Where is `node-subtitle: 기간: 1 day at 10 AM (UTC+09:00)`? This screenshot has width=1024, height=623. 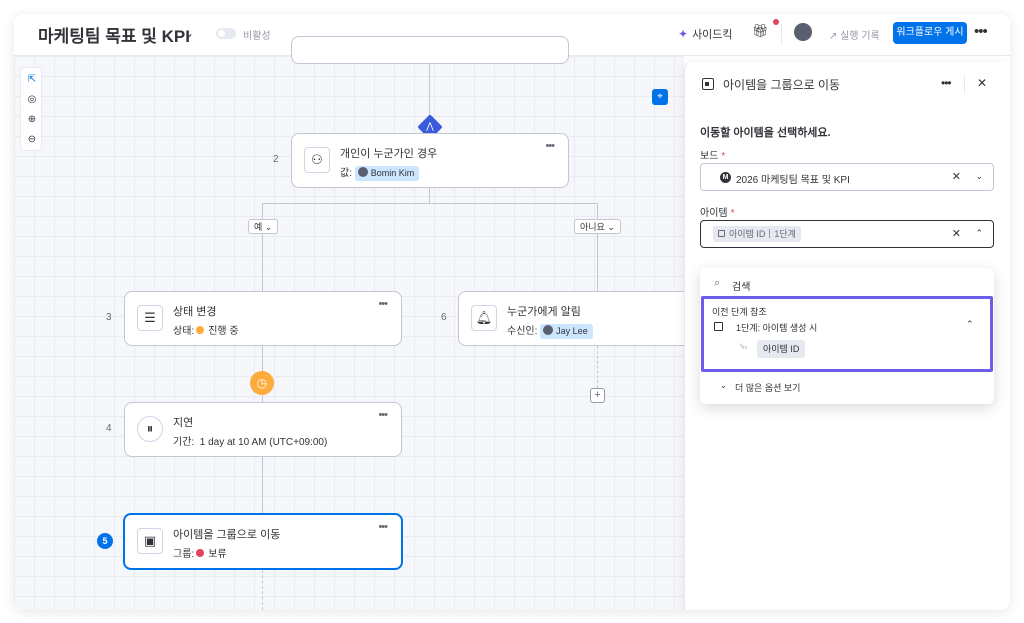 node-subtitle: 기간: 1 day at 10 AM (UTC+09:00) is located at coordinates (250, 440).